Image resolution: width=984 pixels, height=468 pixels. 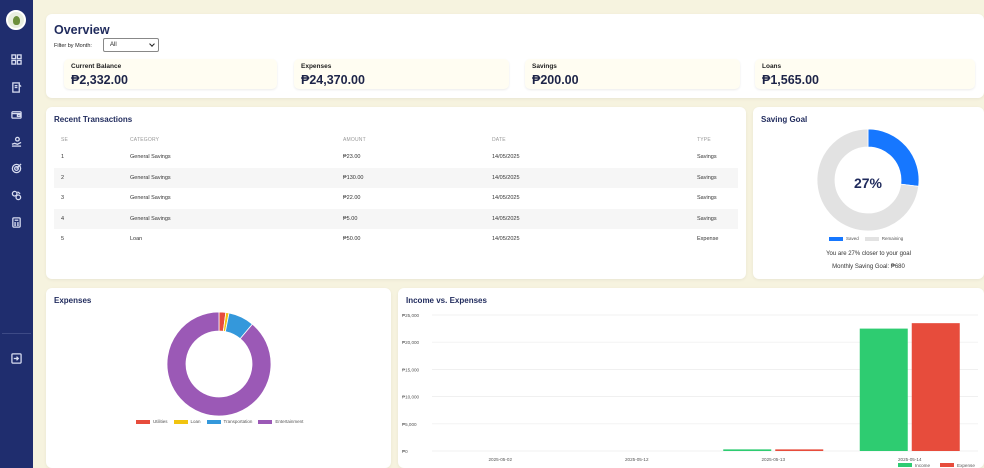 I want to click on stat-expenses: Expenses ₱24,370.00, so click(x=401, y=74).